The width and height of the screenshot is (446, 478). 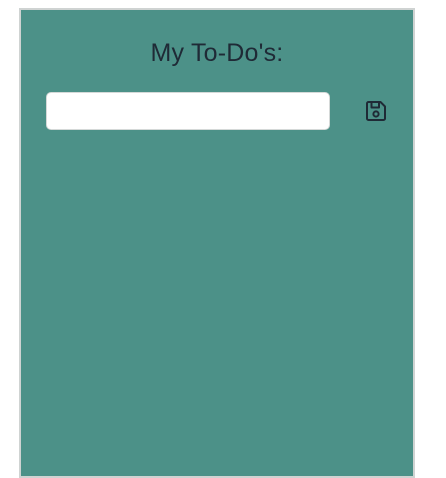 What do you see at coordinates (188, 111) in the screenshot?
I see `todo-input` at bounding box center [188, 111].